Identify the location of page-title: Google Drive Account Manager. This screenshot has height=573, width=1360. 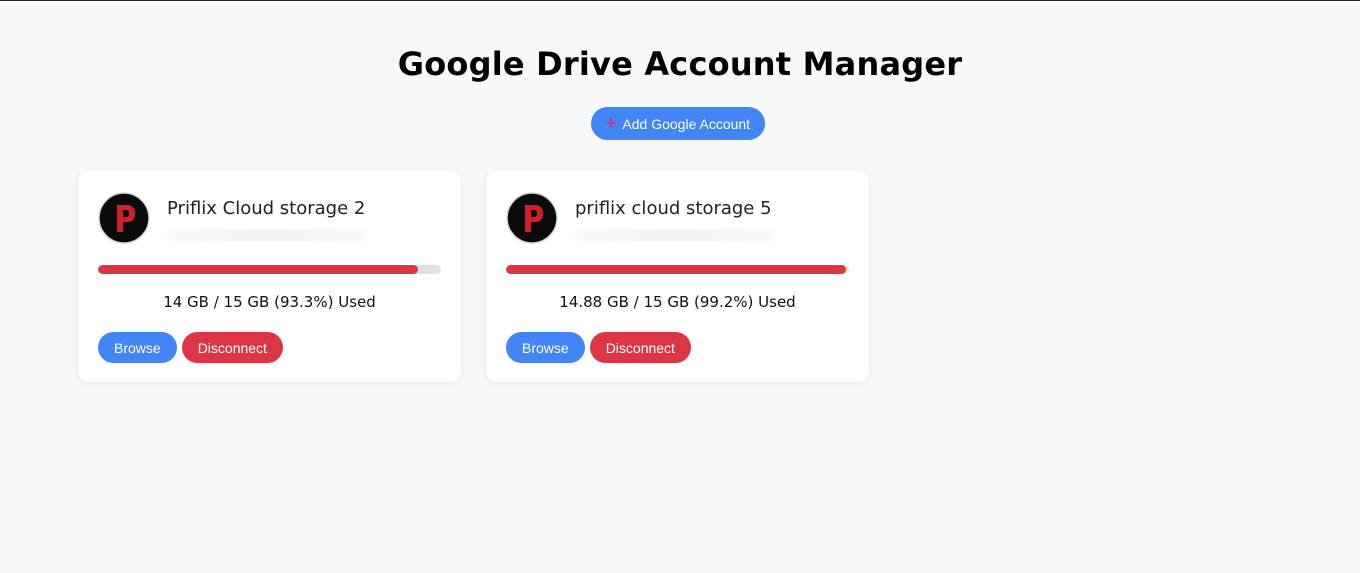
(680, 64).